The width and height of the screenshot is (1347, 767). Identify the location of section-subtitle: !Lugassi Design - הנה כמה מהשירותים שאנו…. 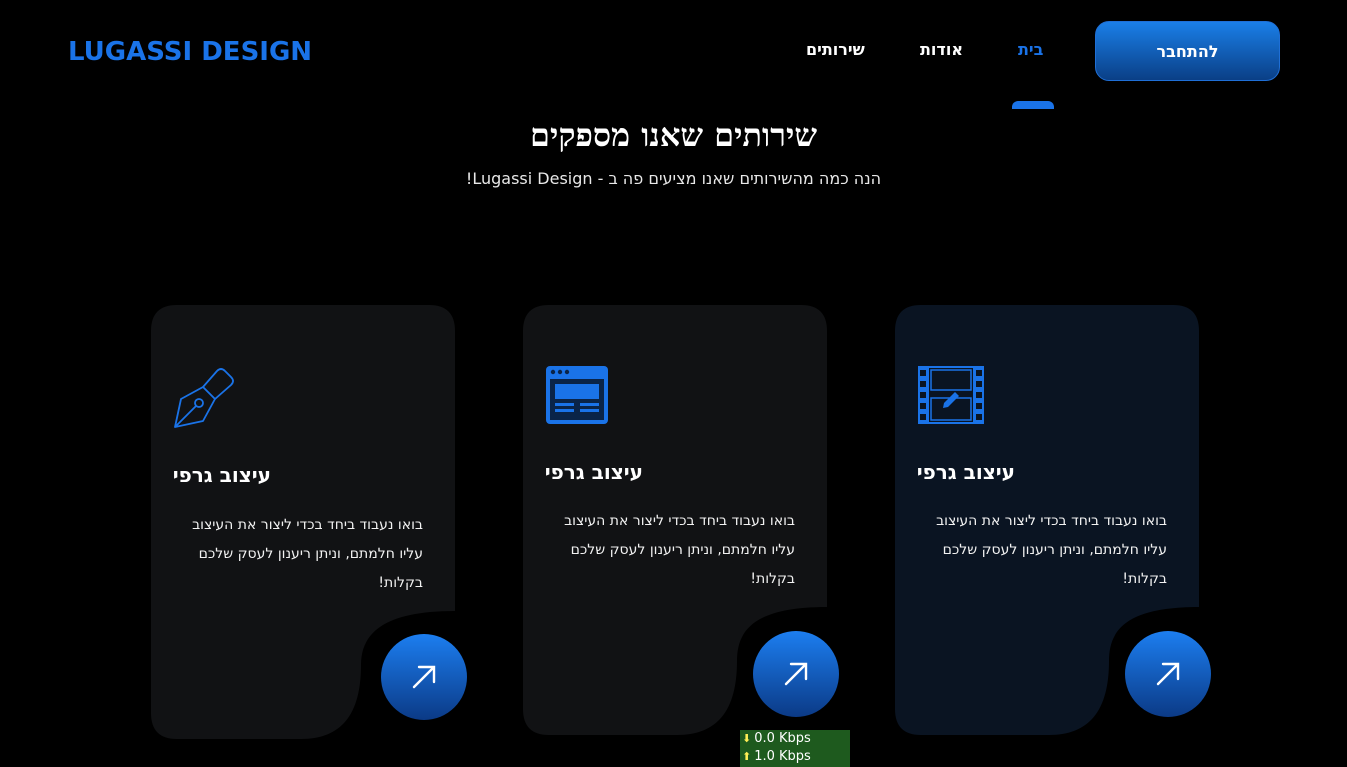
(673, 178).